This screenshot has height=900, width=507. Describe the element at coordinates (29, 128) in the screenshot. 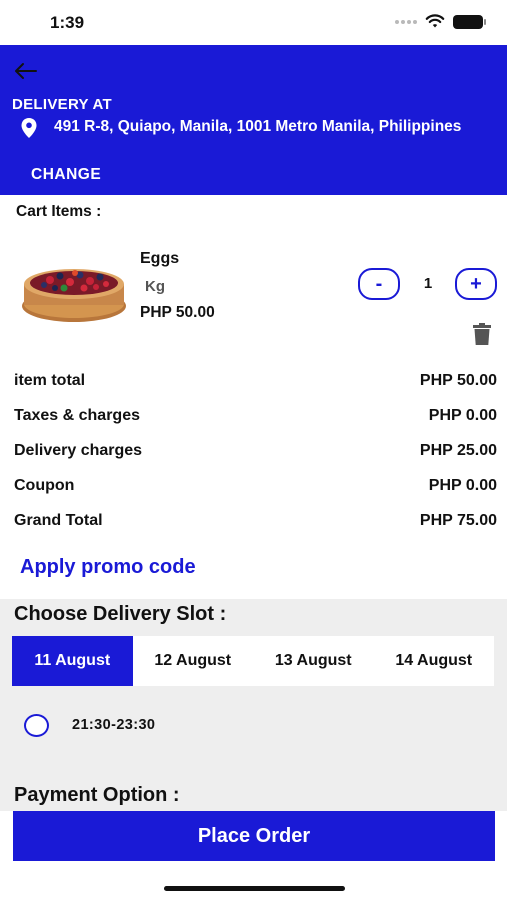

I see `location-pin-icon` at that location.